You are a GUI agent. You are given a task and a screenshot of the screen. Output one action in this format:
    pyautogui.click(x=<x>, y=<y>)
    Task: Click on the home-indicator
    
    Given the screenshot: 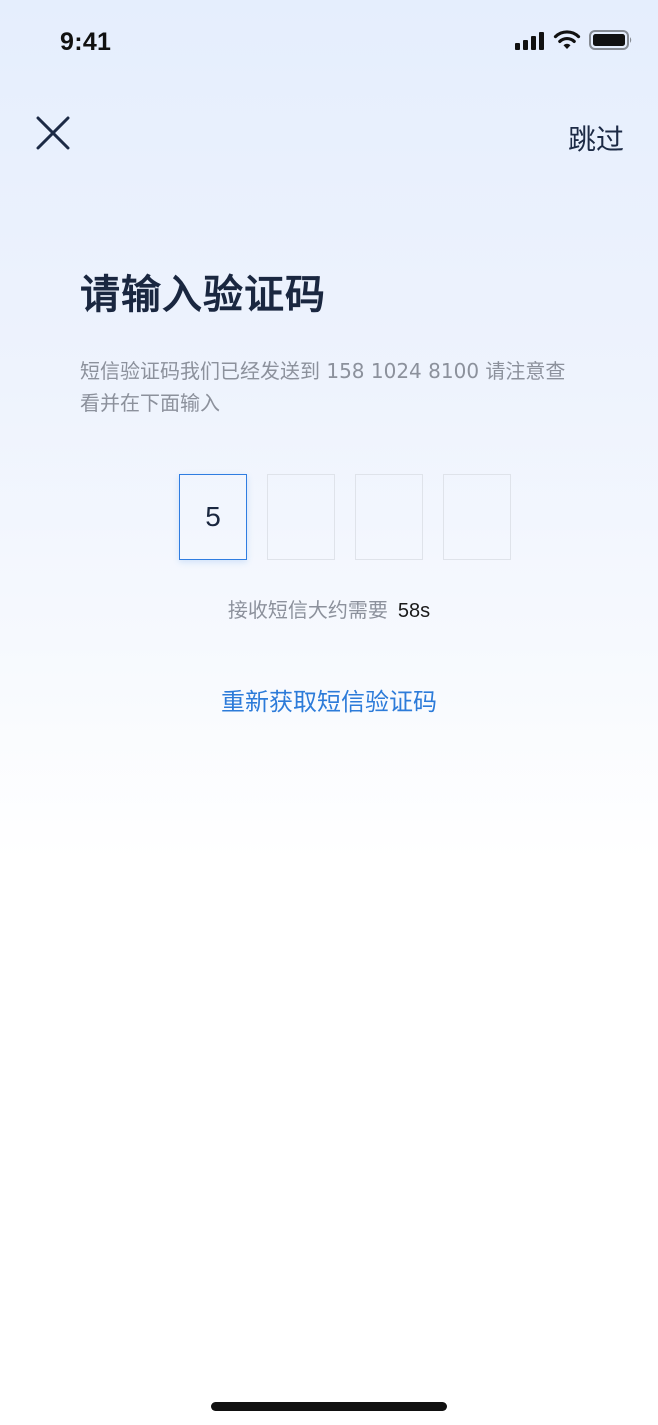 What is the action you would take?
    pyautogui.click(x=329, y=1406)
    